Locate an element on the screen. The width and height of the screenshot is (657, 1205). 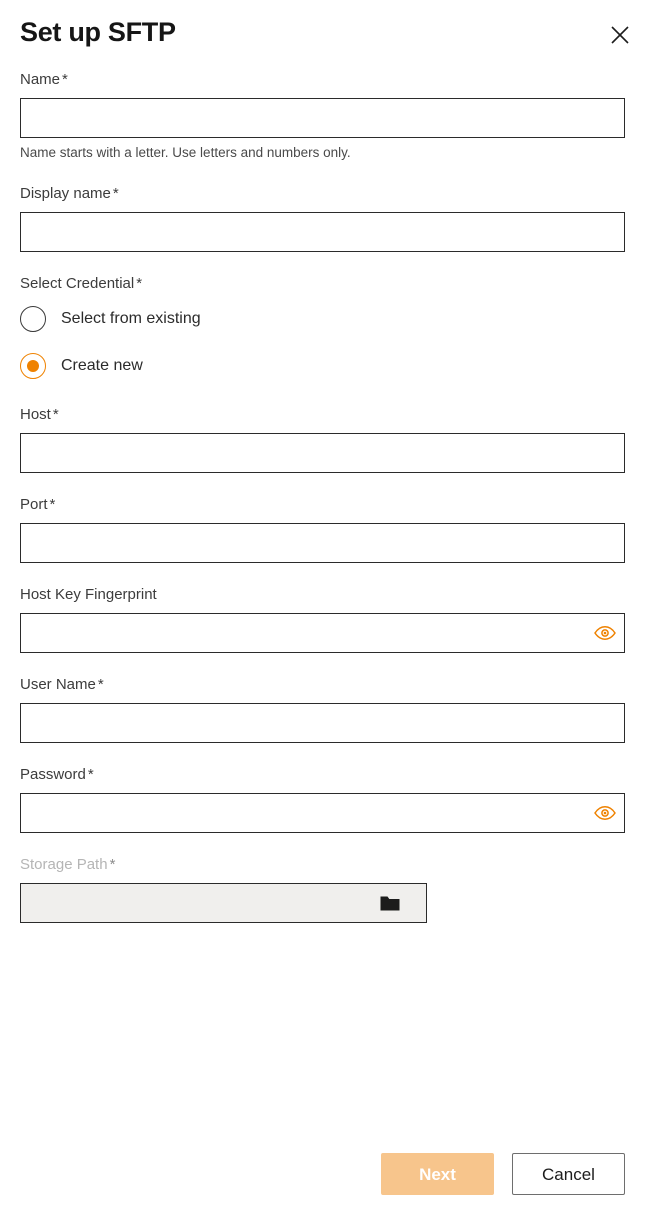
host-label: Host * is located at coordinates (328, 415).